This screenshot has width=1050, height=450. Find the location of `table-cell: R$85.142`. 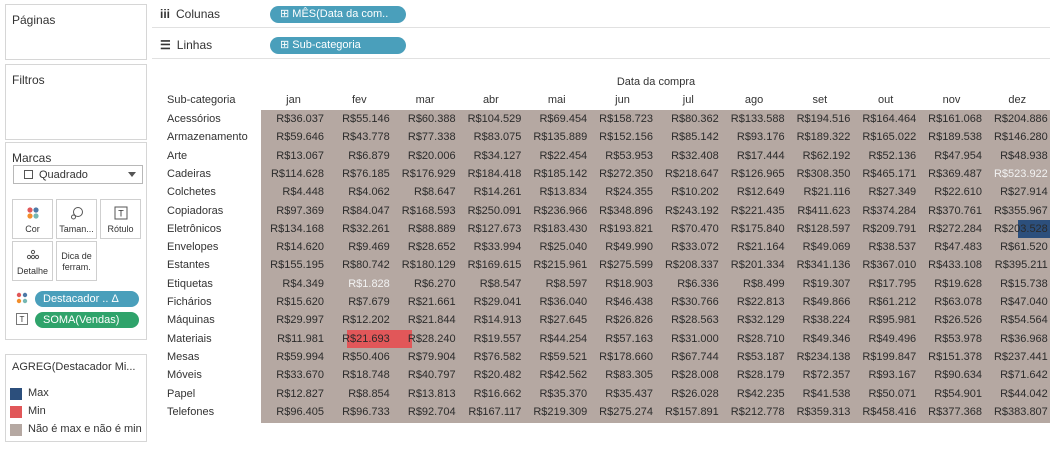

table-cell: R$85.142 is located at coordinates (688, 137).